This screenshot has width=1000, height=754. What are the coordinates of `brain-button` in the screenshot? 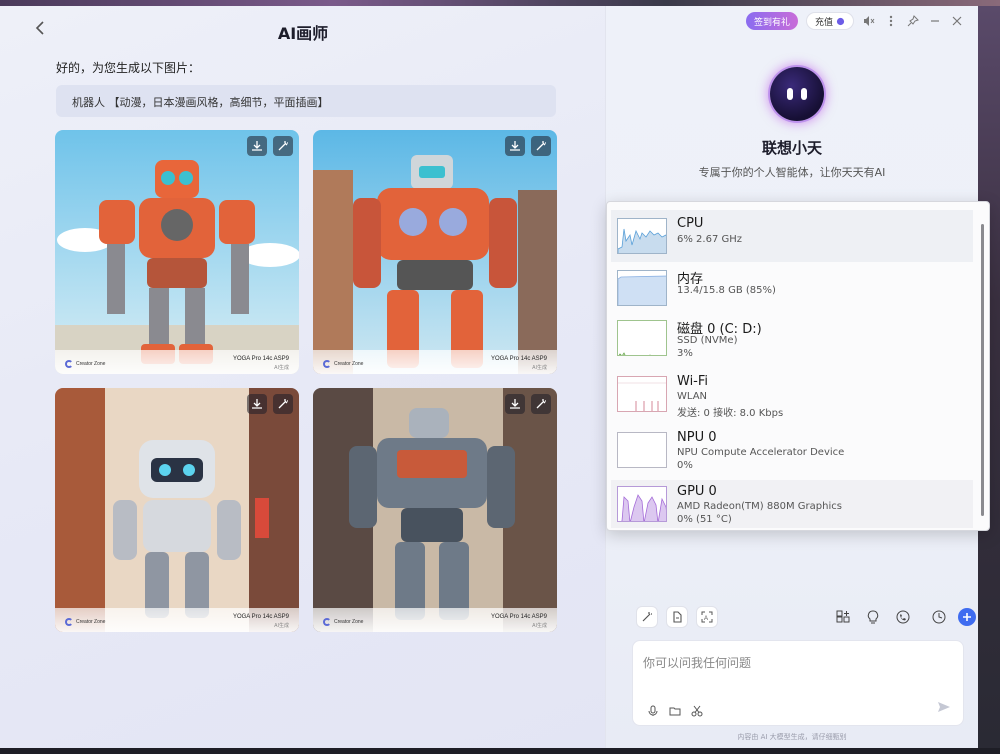 It's located at (873, 617).